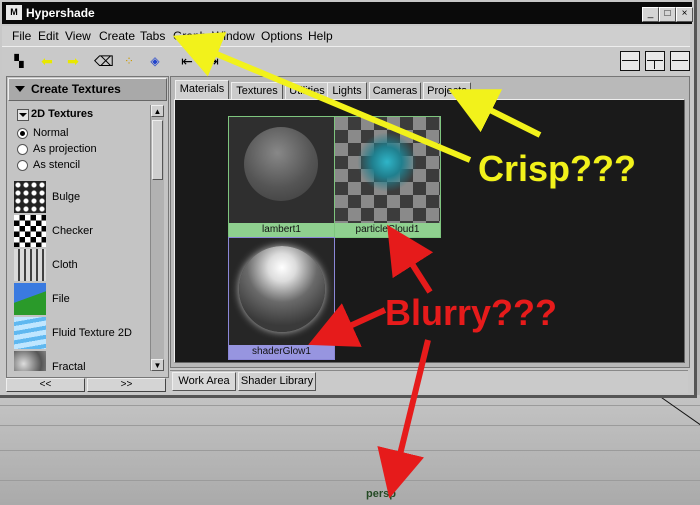 The image size is (700, 505). What do you see at coordinates (189, 36) in the screenshot?
I see `menu-graph: Graph` at bounding box center [189, 36].